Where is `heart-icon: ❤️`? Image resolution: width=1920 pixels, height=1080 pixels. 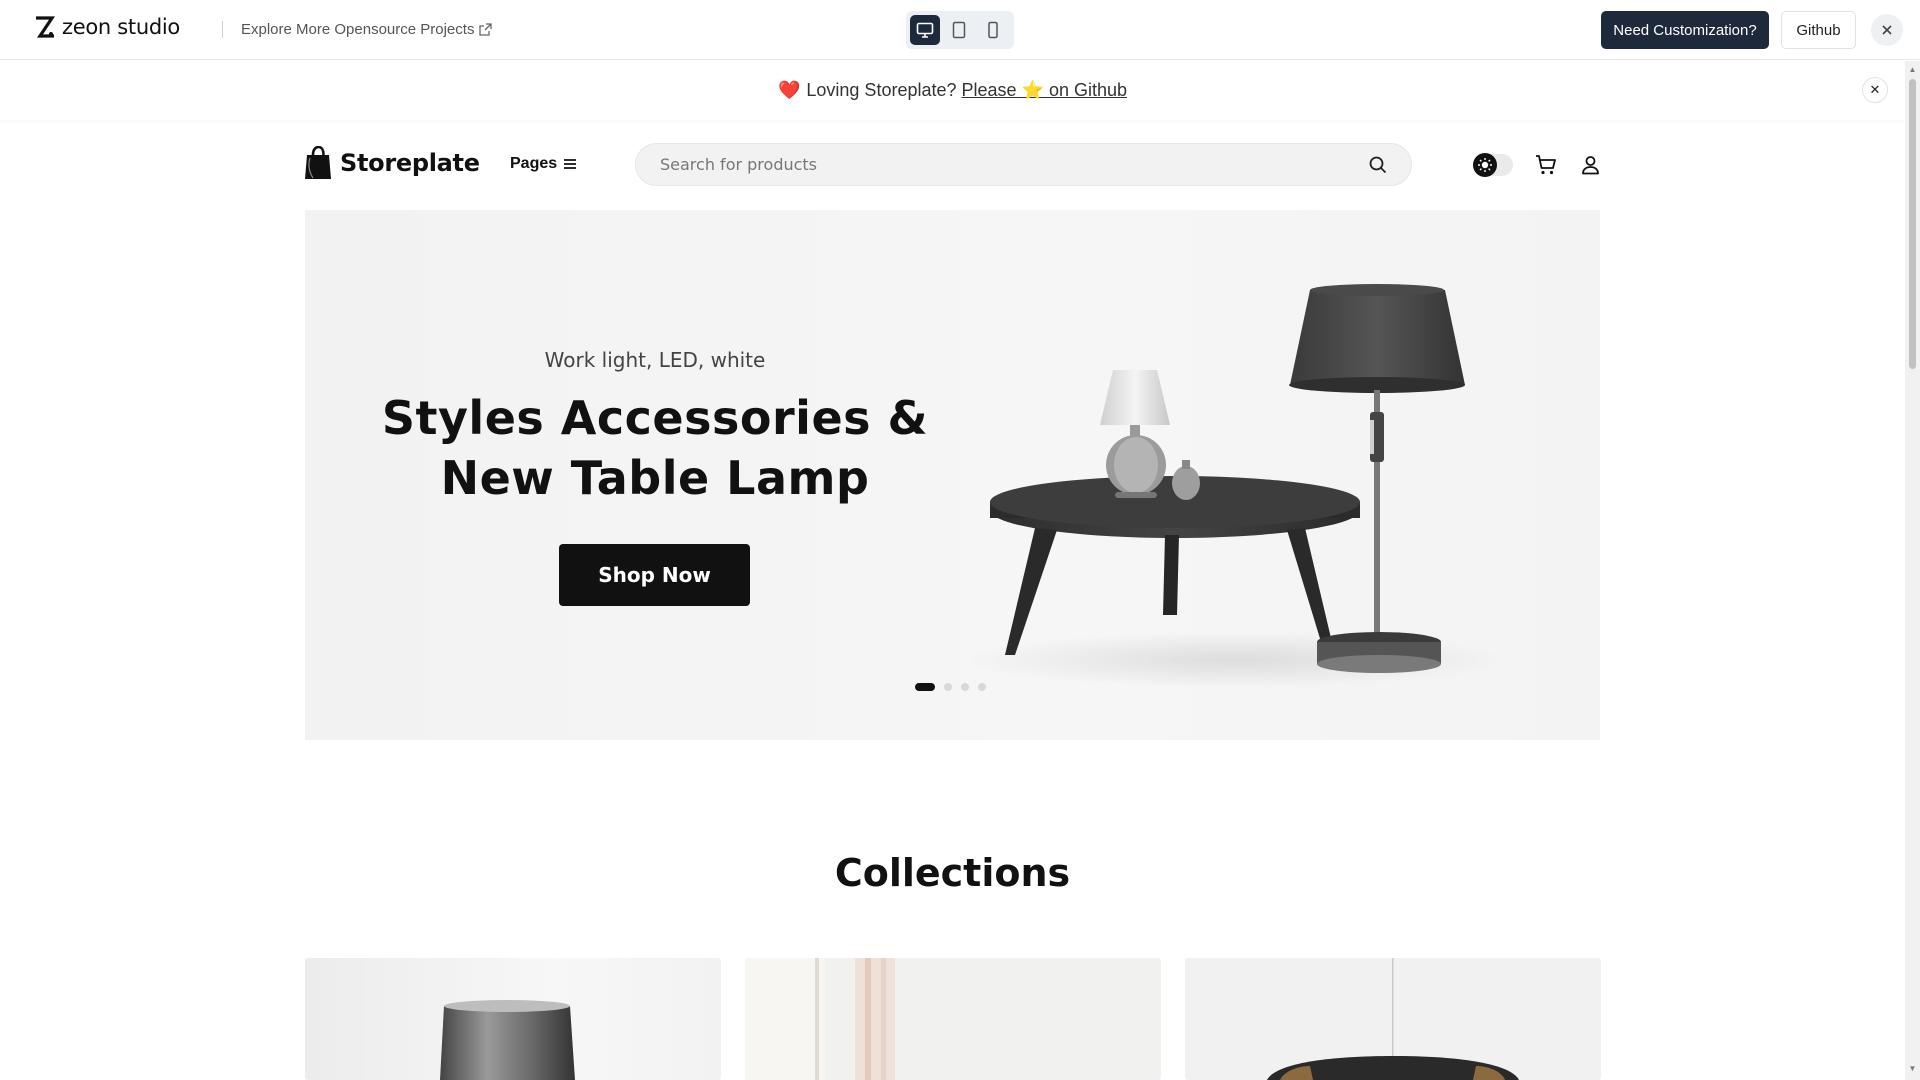
heart-icon: ❤️ is located at coordinates (789, 90).